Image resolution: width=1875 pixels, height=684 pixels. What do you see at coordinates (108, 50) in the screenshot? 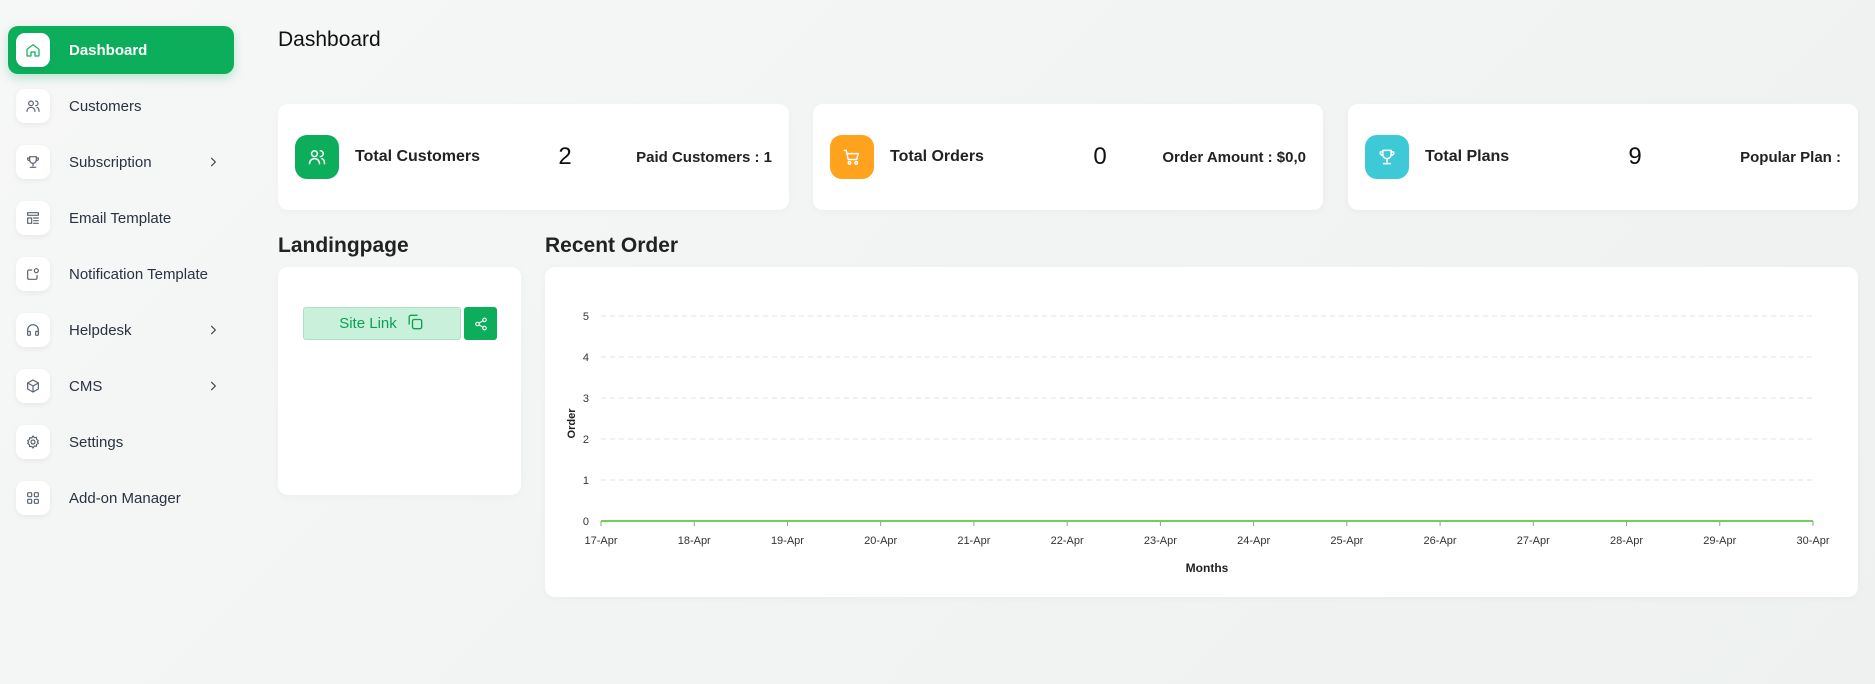
I see `sidebar-item-label: Dashboard` at bounding box center [108, 50].